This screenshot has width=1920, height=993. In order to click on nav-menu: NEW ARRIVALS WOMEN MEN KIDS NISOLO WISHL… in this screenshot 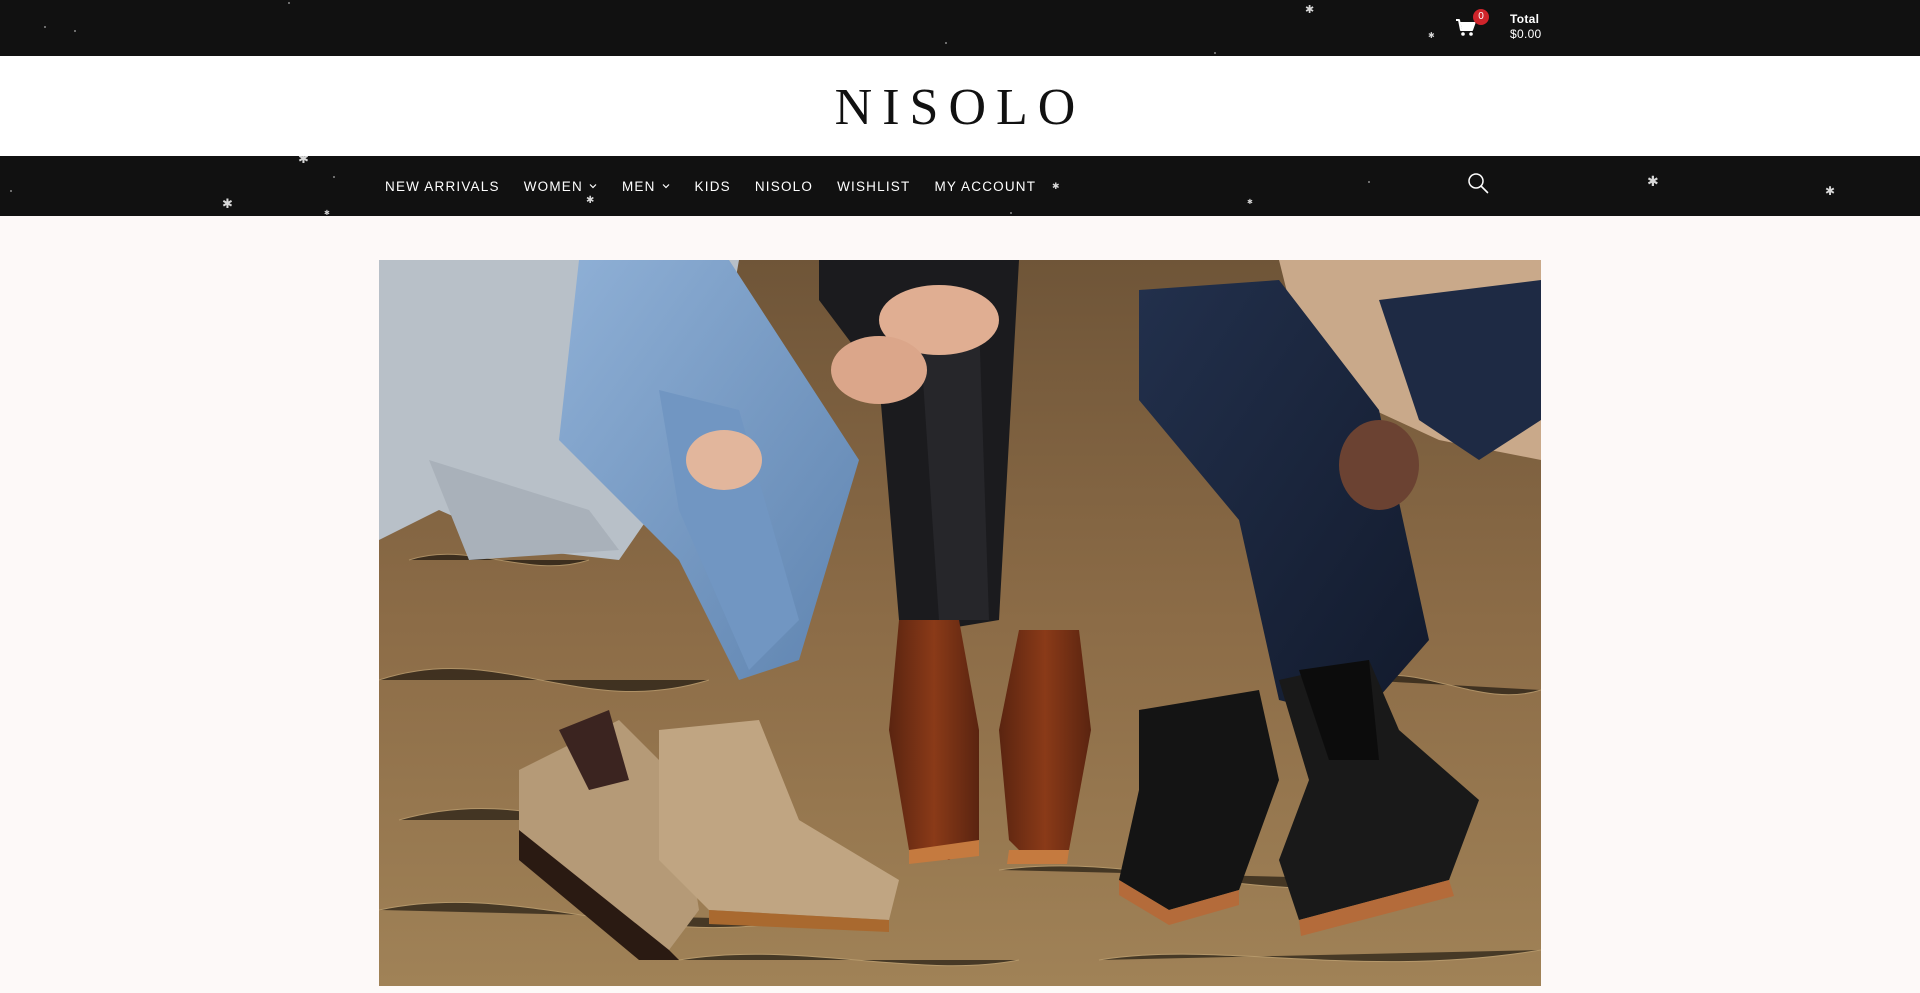, I will do `click(722, 186)`.